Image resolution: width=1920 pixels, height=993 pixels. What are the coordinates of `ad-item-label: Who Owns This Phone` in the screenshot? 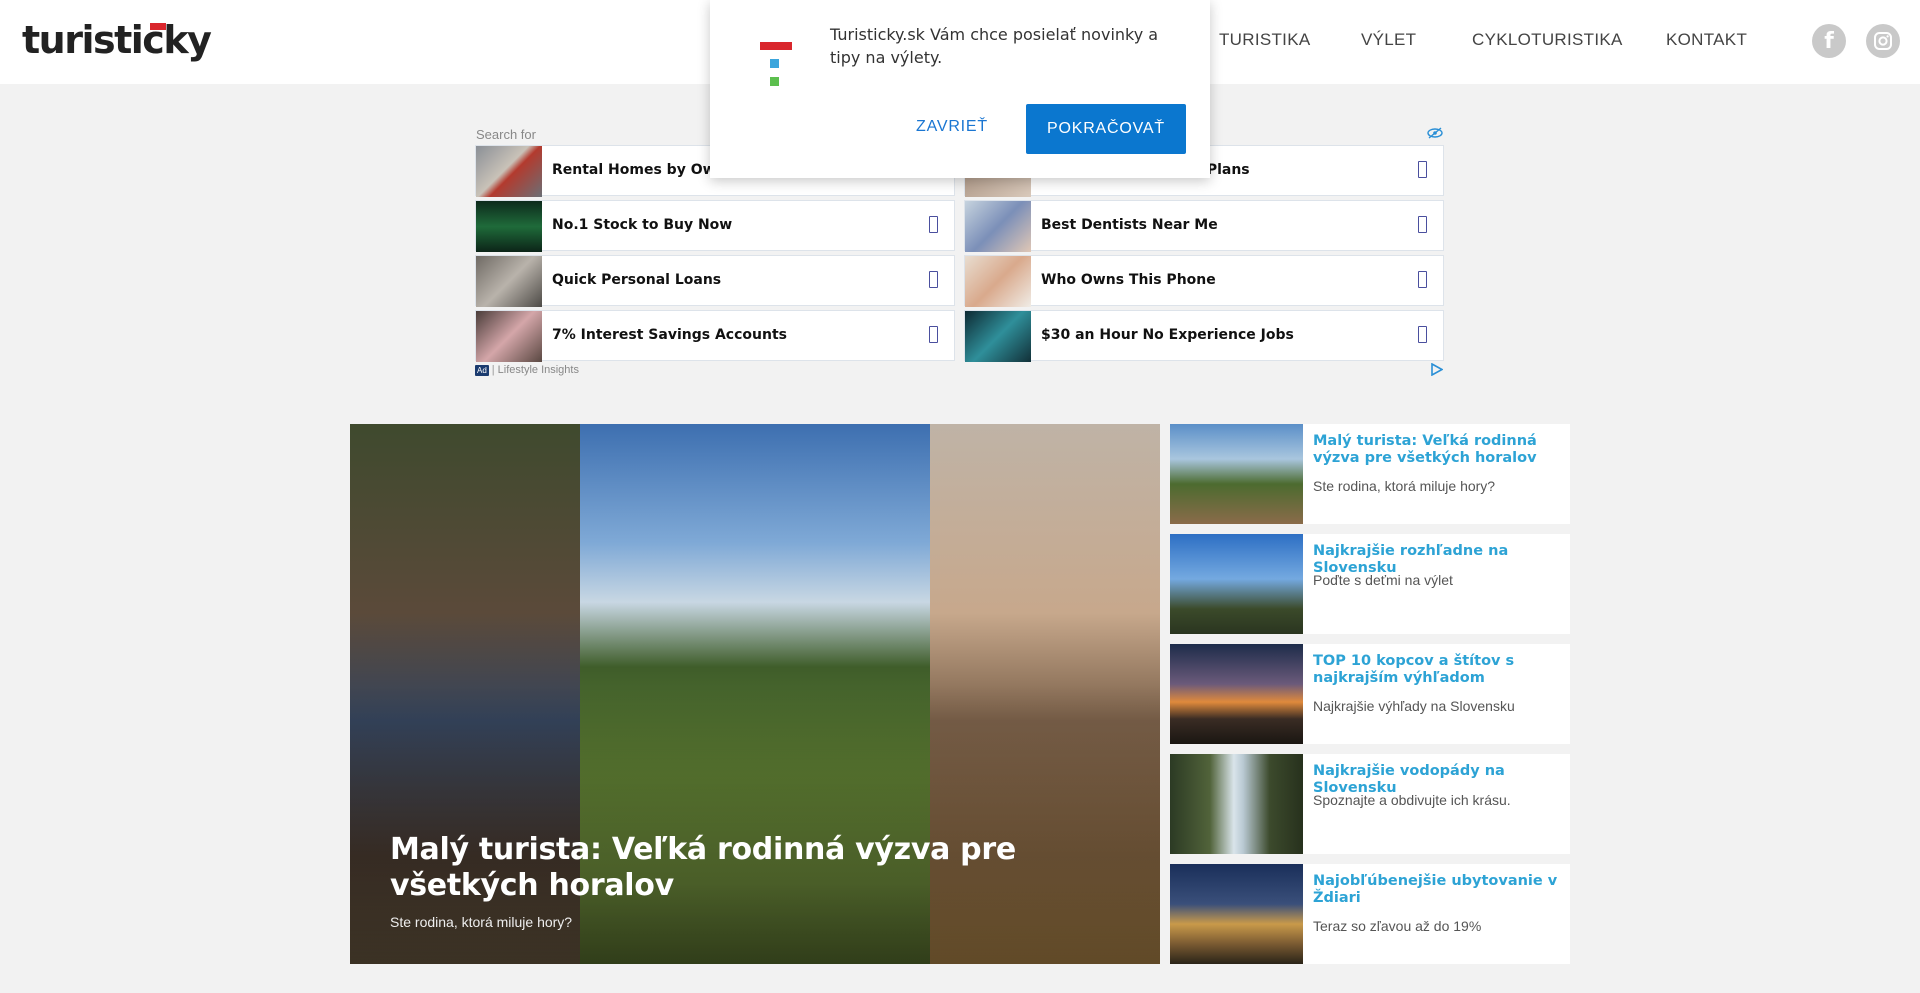 It's located at (1128, 280).